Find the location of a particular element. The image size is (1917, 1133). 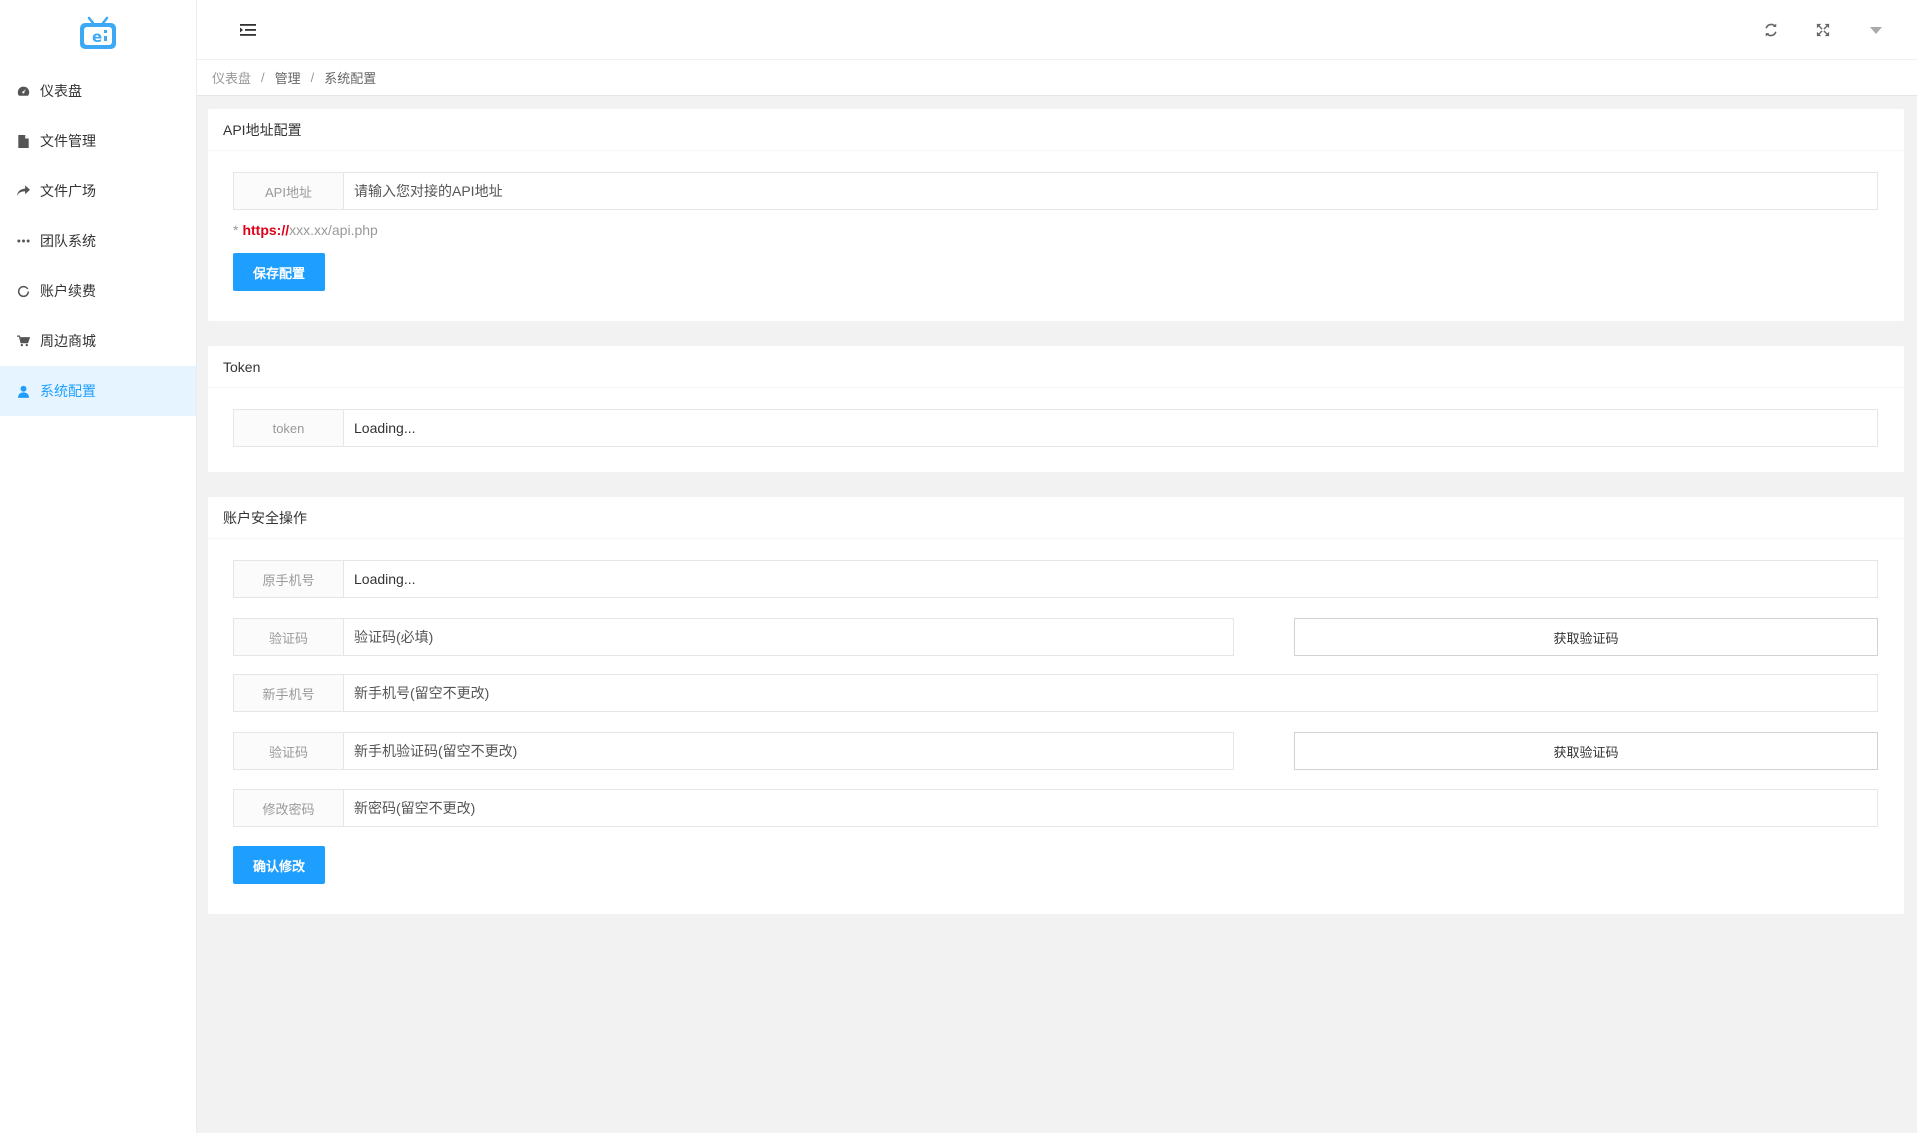

sidebar-item-account-renewal: 账户续费 is located at coordinates (98, 291).